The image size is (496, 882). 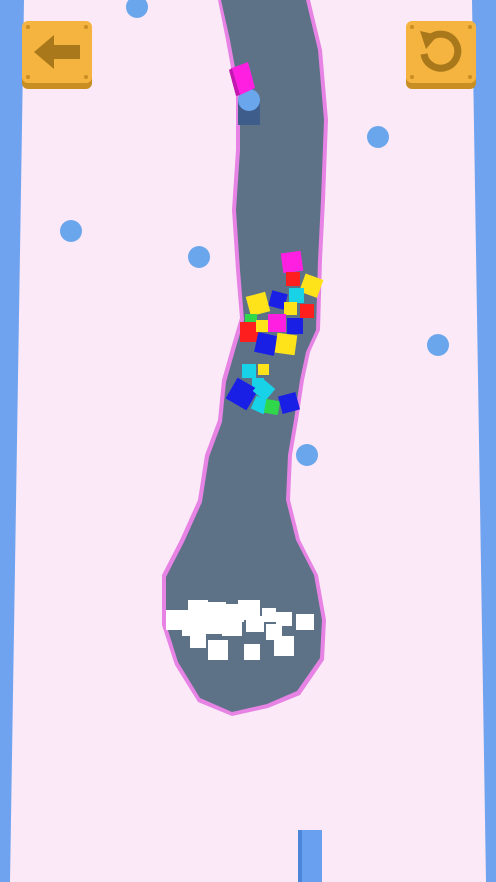 I want to click on restart-icon, so click(x=441, y=55).